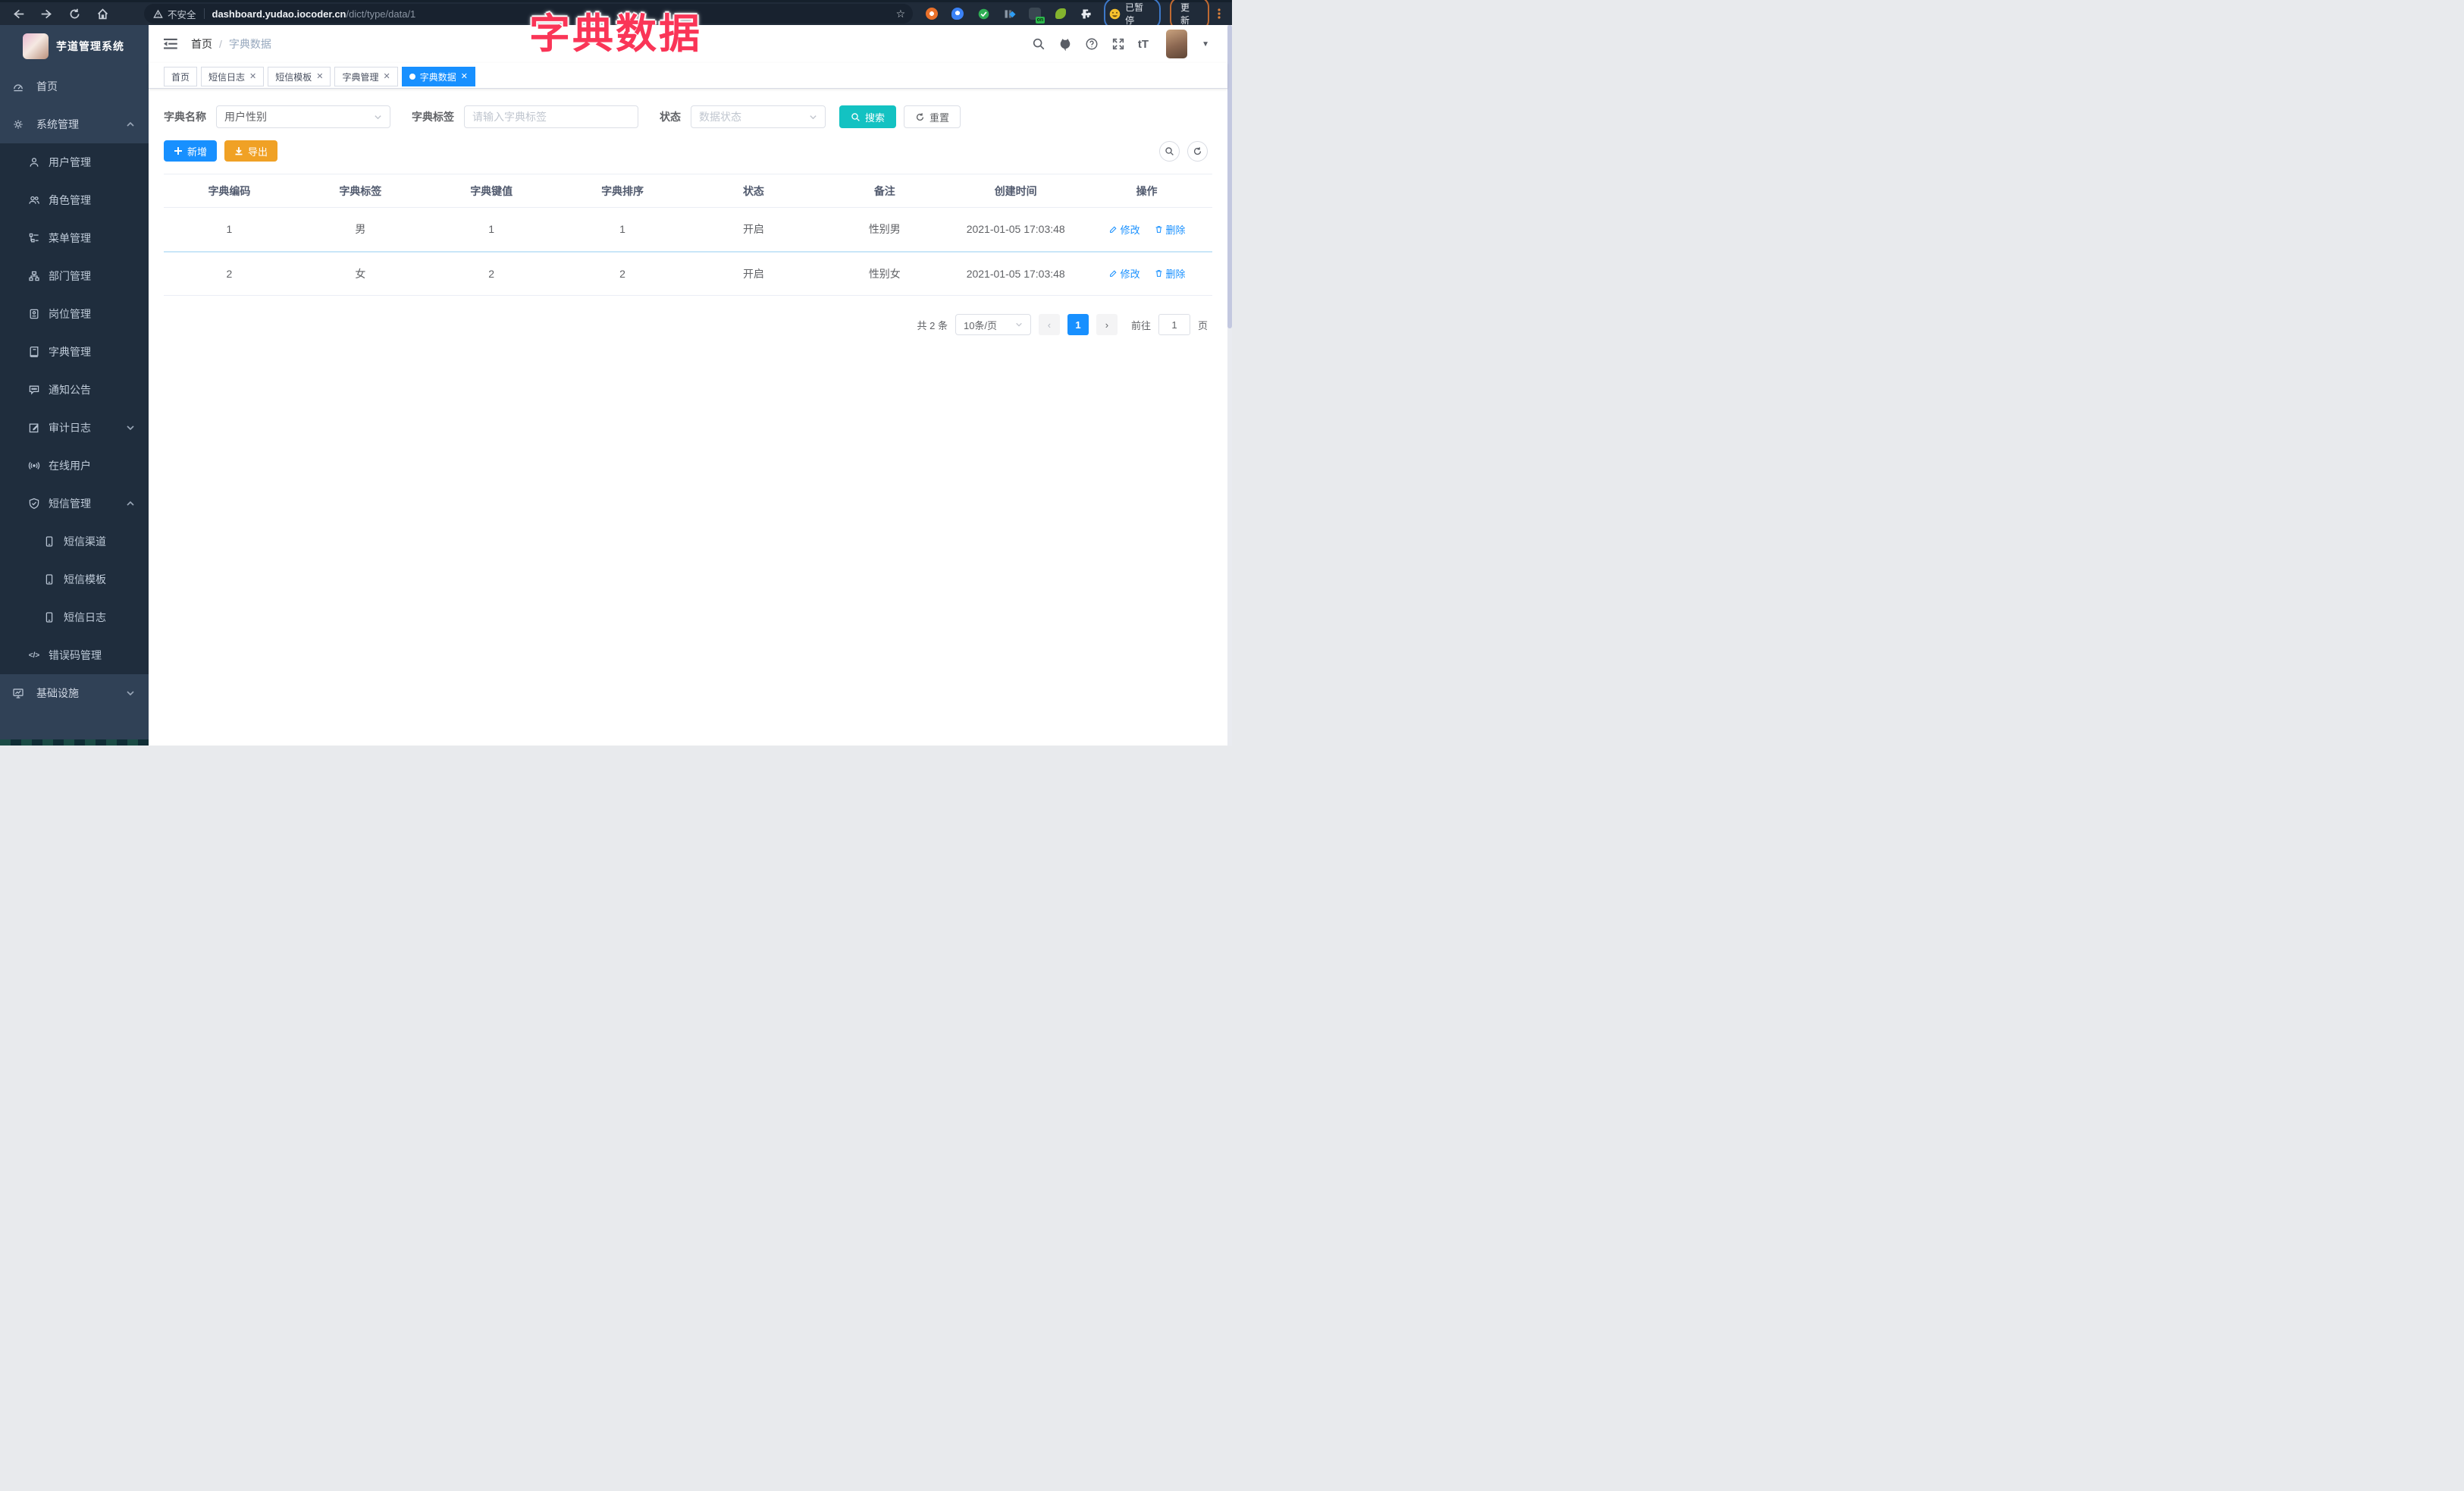 Image resolution: width=2464 pixels, height=1491 pixels. What do you see at coordinates (1065, 44) in the screenshot?
I see `github-icon` at bounding box center [1065, 44].